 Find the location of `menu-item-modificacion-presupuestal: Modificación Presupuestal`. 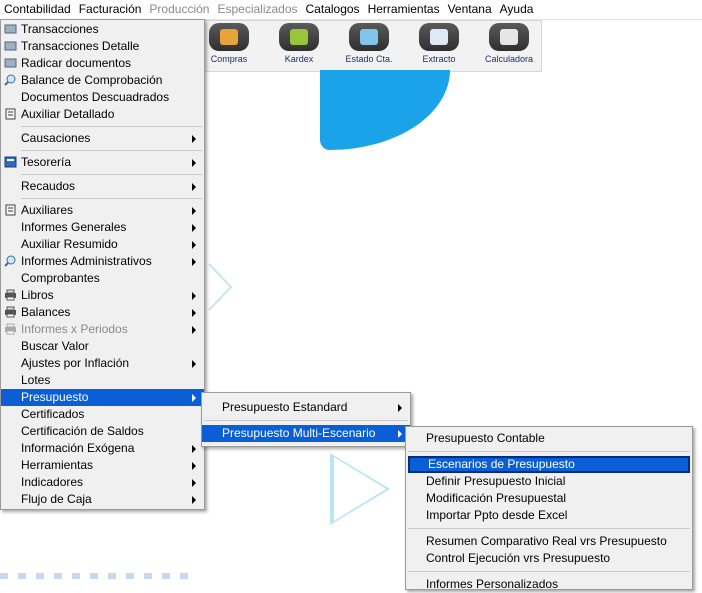

menu-item-modificacion-presupuestal: Modificación Presupuestal is located at coordinates (549, 498).